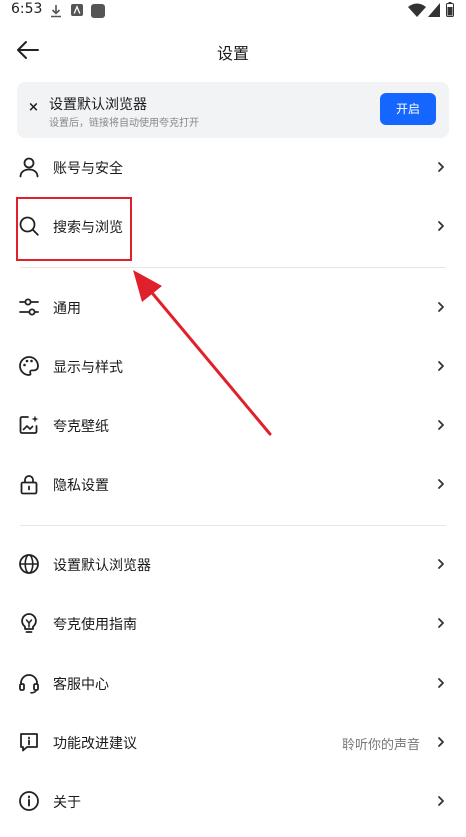 This screenshot has height=837, width=466. I want to click on page-title: 设置, so click(232, 53).